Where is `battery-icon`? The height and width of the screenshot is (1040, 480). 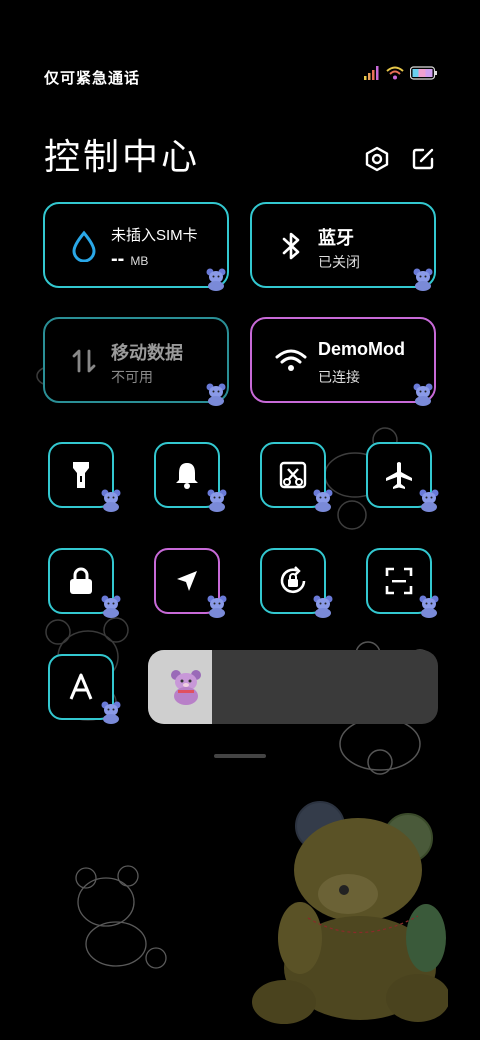 battery-icon is located at coordinates (423, 73).